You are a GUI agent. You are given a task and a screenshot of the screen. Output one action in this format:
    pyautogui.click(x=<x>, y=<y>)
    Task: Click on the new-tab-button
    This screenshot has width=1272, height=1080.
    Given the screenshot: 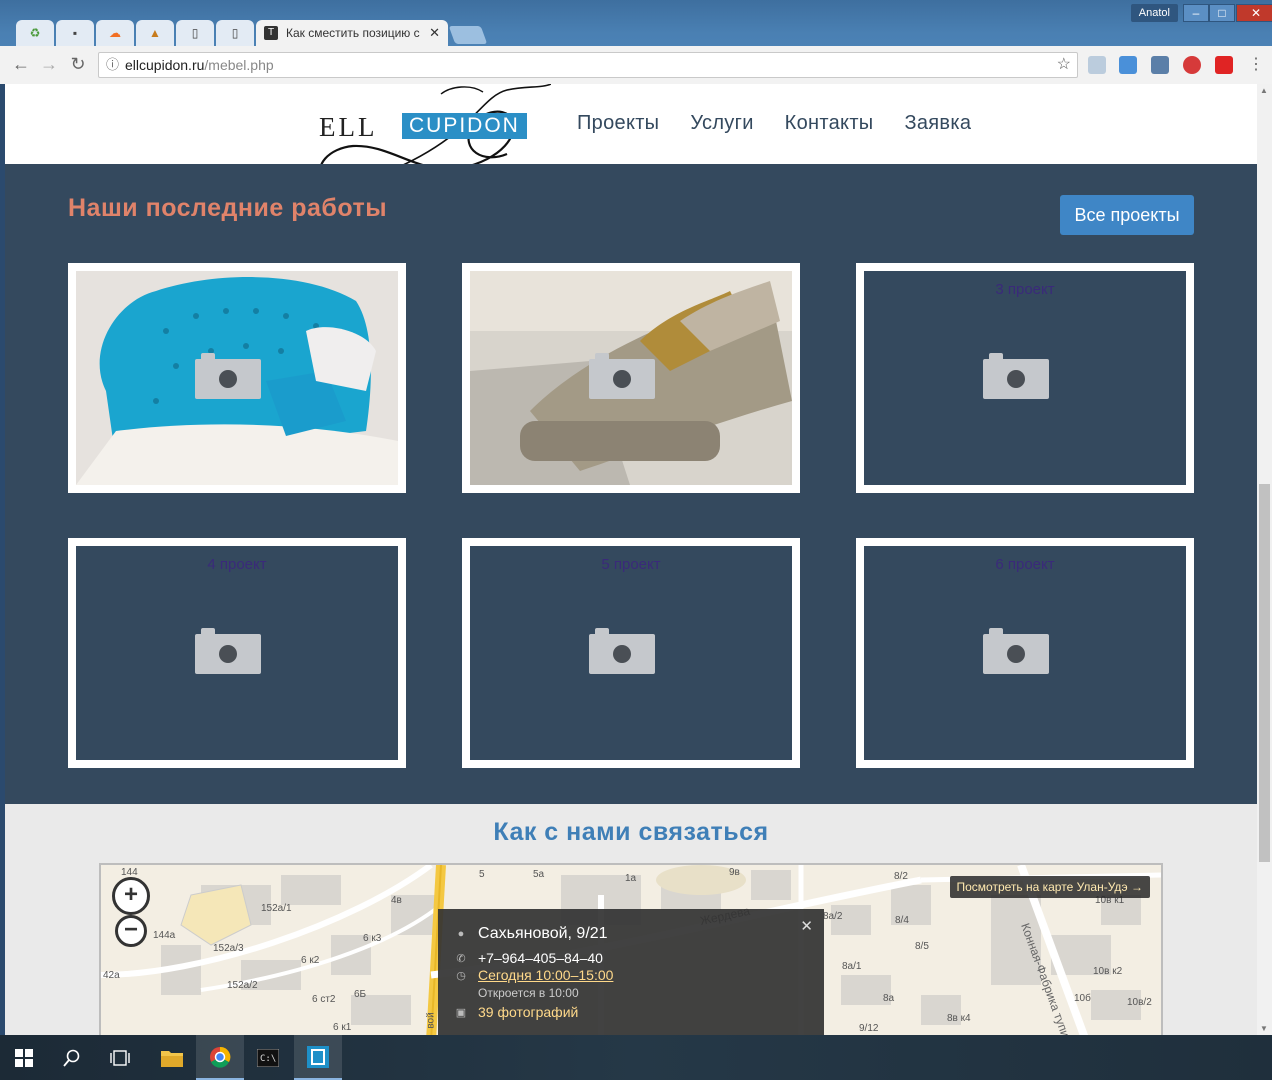 What is the action you would take?
    pyautogui.click(x=468, y=35)
    